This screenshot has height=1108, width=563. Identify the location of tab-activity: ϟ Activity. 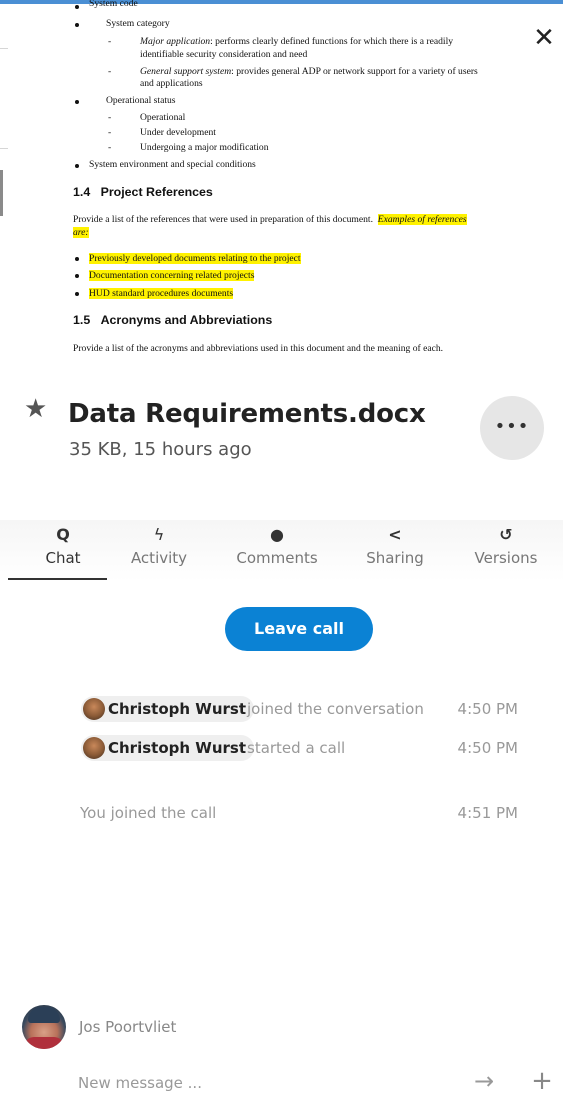
(159, 543).